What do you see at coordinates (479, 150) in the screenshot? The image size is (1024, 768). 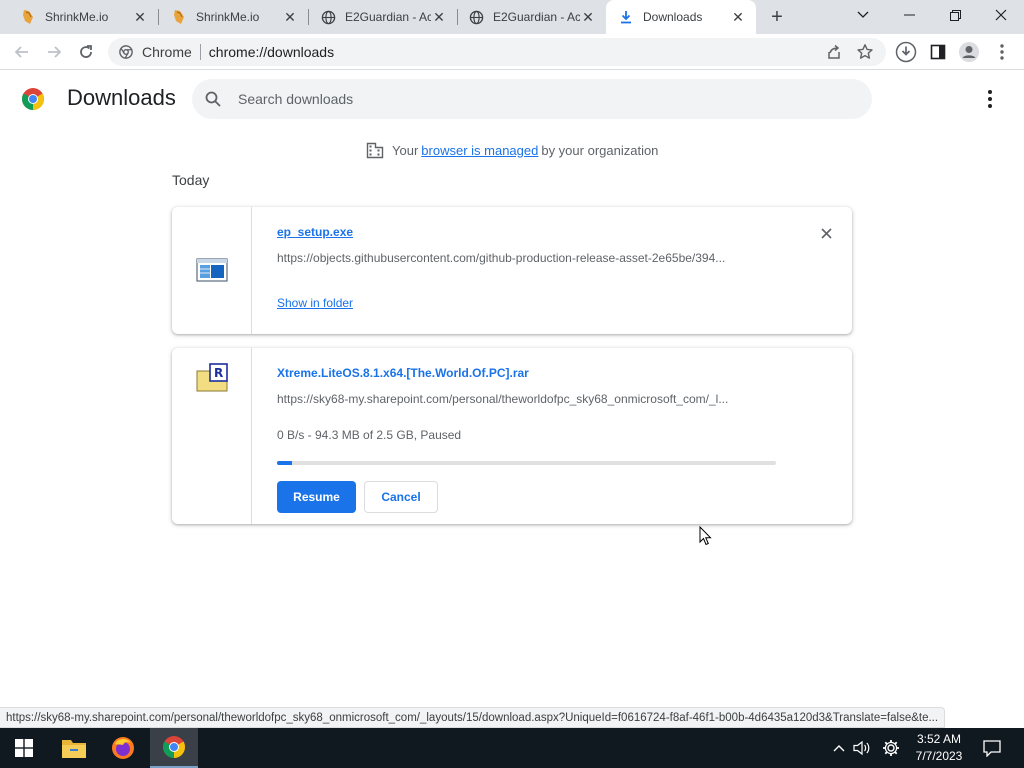 I see `browser-managed-link: browser is managed` at bounding box center [479, 150].